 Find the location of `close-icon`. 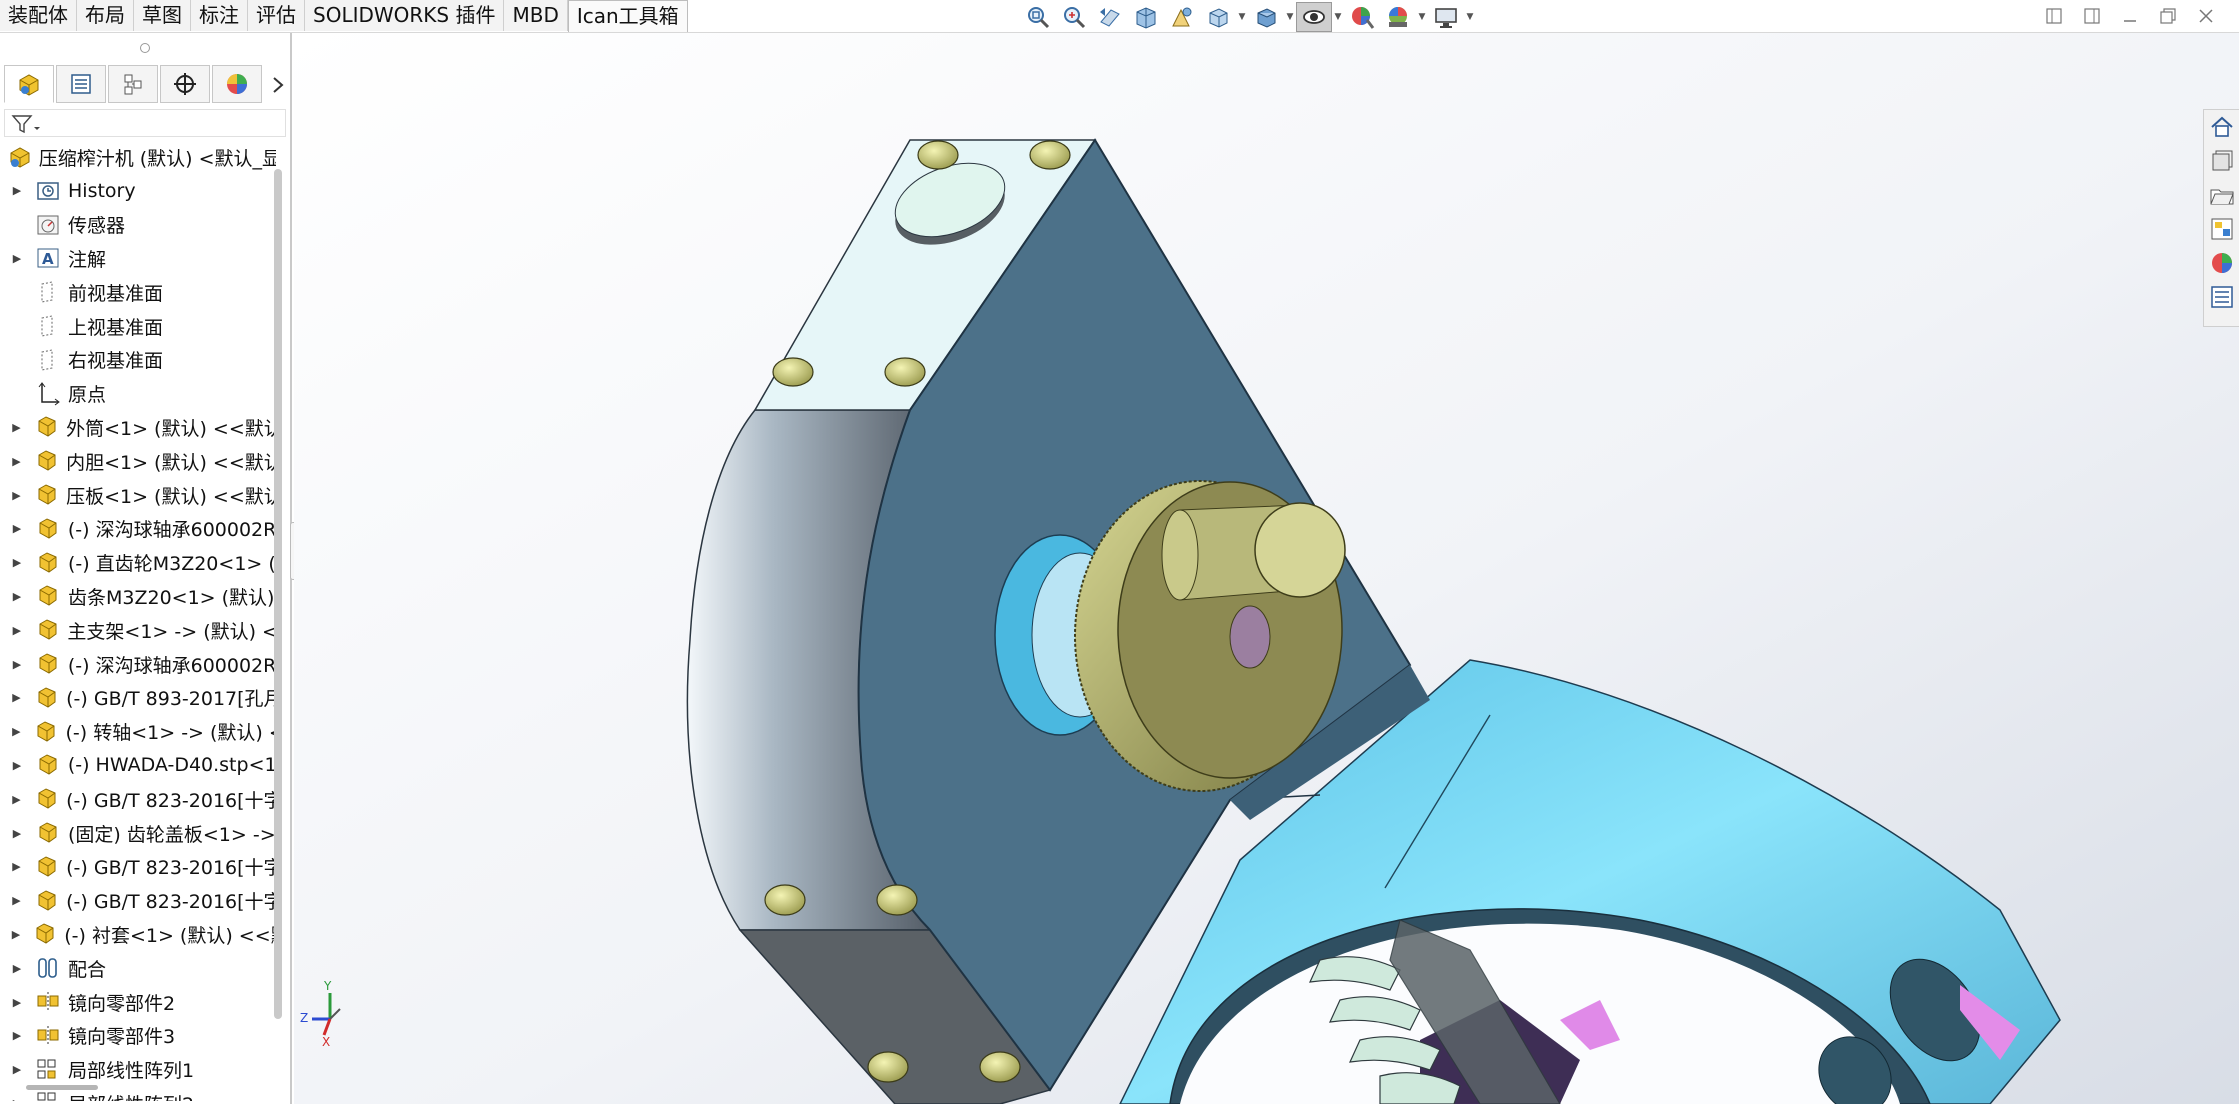

close-icon is located at coordinates (2206, 16).